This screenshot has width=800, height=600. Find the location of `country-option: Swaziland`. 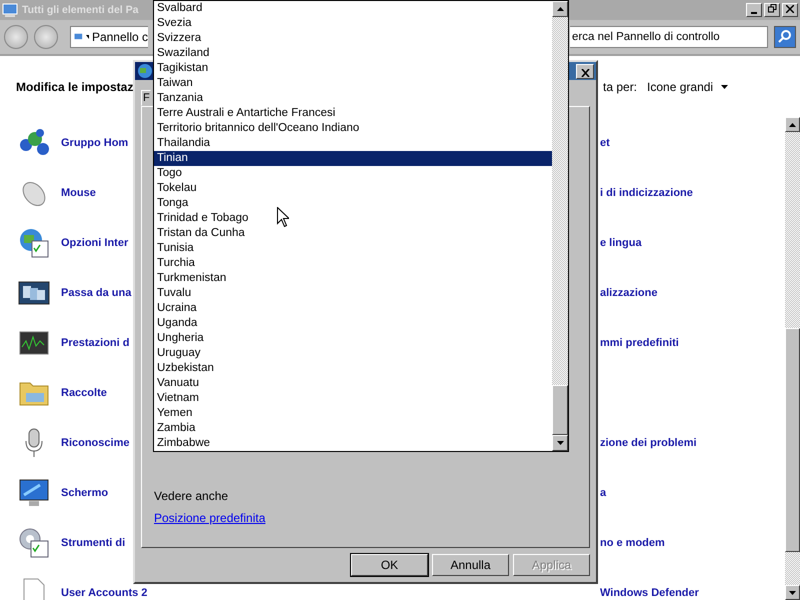

country-option: Swaziland is located at coordinates (353, 53).